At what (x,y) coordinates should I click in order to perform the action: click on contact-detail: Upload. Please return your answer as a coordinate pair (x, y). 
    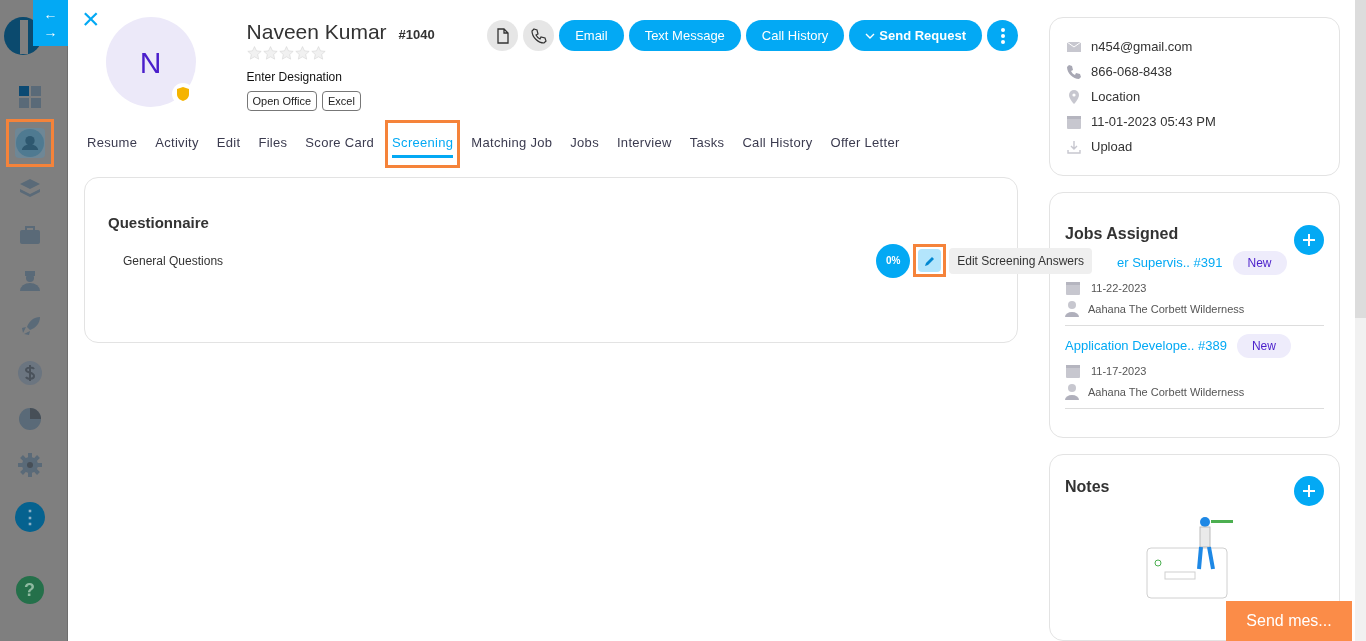
    Looking at the image, I should click on (1112, 146).